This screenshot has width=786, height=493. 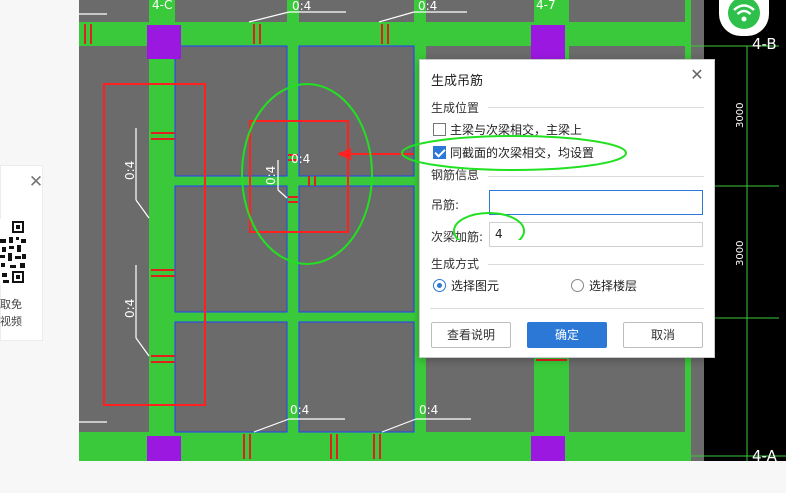 What do you see at coordinates (514, 187) in the screenshot?
I see `dialog-annotations` at bounding box center [514, 187].